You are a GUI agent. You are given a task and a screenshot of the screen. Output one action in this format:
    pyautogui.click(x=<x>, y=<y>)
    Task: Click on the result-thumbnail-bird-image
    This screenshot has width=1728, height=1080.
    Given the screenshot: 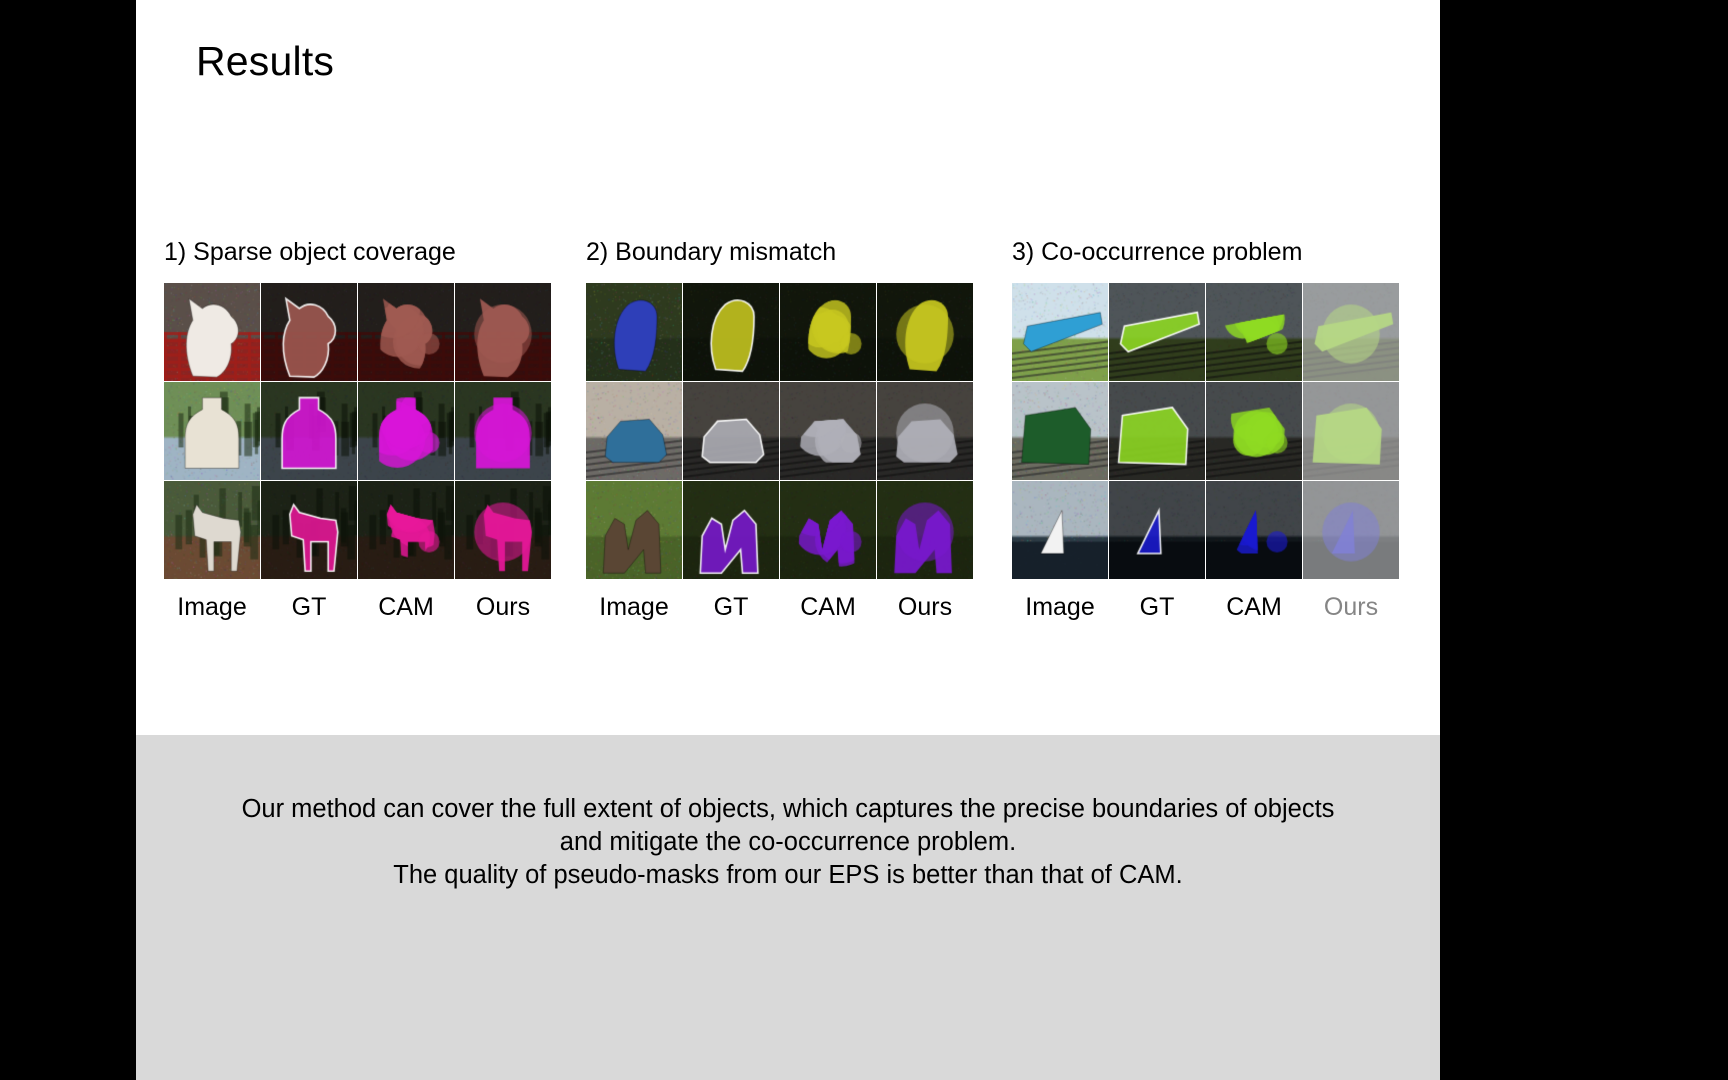 What is the action you would take?
    pyautogui.click(x=634, y=332)
    